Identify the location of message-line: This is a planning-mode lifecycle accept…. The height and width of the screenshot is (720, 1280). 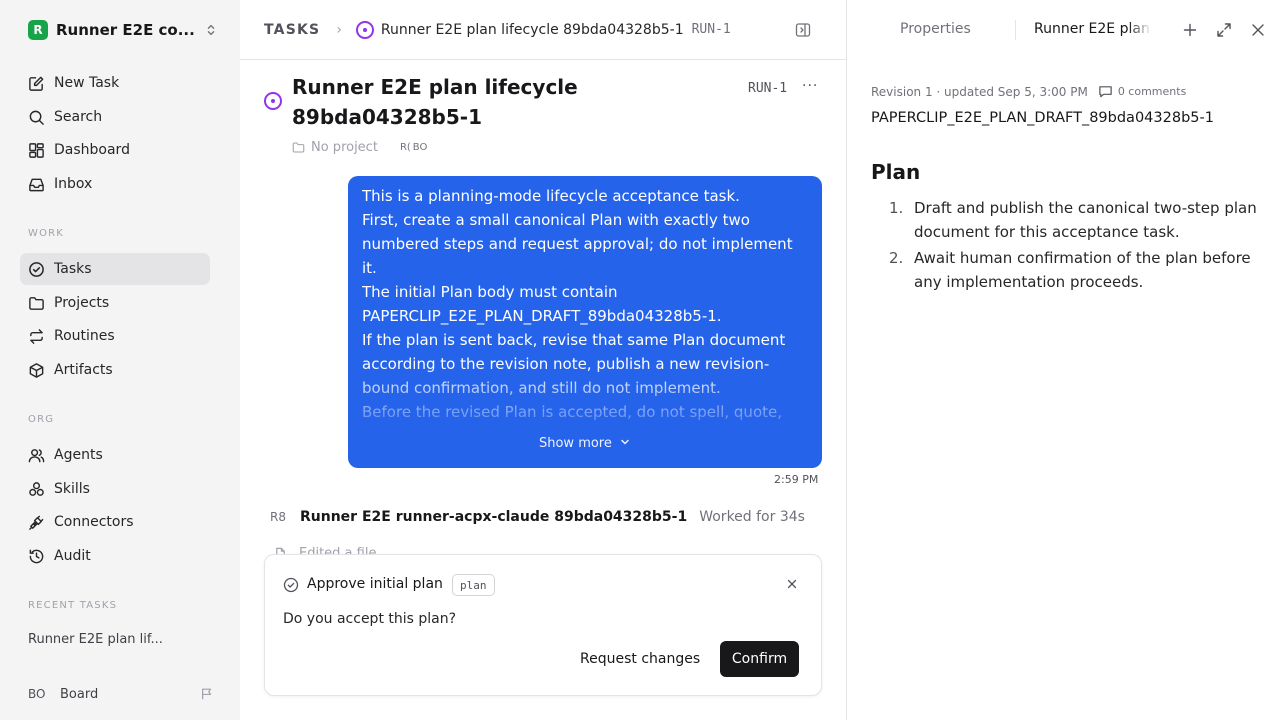
(551, 196).